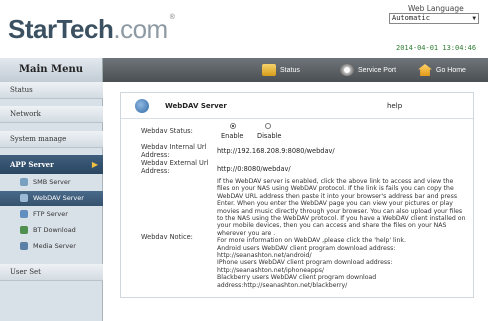  What do you see at coordinates (24, 246) in the screenshot?
I see `media-icon` at bounding box center [24, 246].